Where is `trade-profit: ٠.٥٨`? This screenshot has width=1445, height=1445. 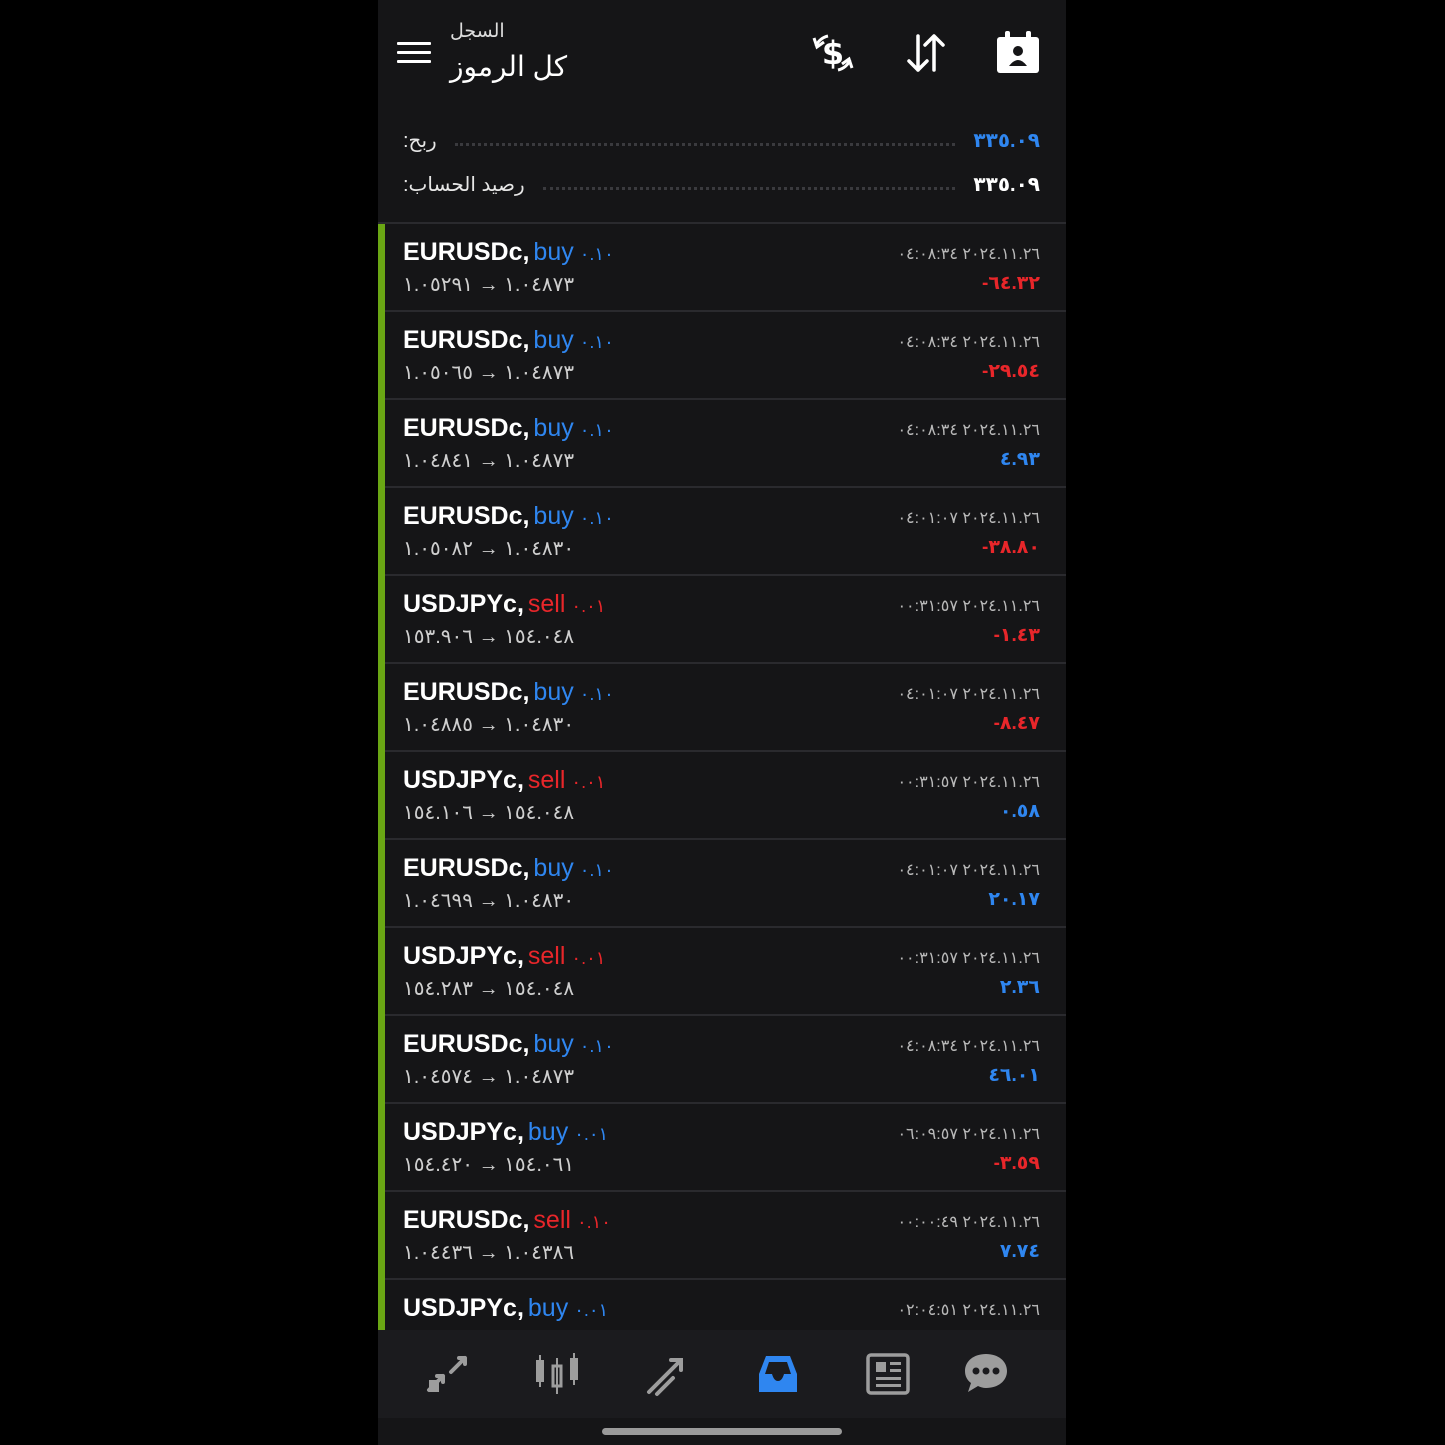
trade-profit: ٠.٥٨ is located at coordinates (1019, 811).